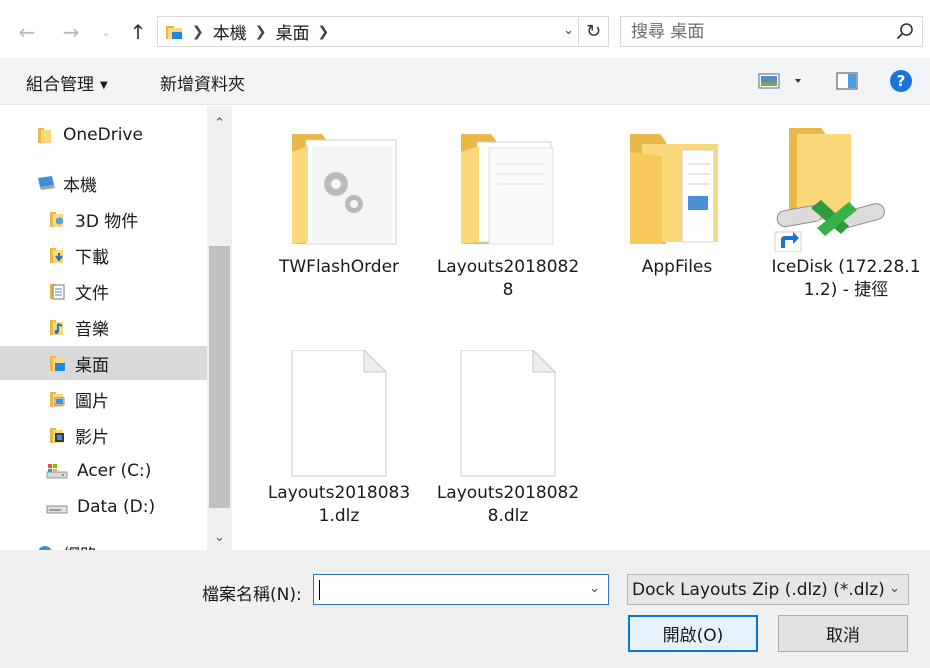  I want to click on nav-item-desktop: 桌面, so click(103, 363).